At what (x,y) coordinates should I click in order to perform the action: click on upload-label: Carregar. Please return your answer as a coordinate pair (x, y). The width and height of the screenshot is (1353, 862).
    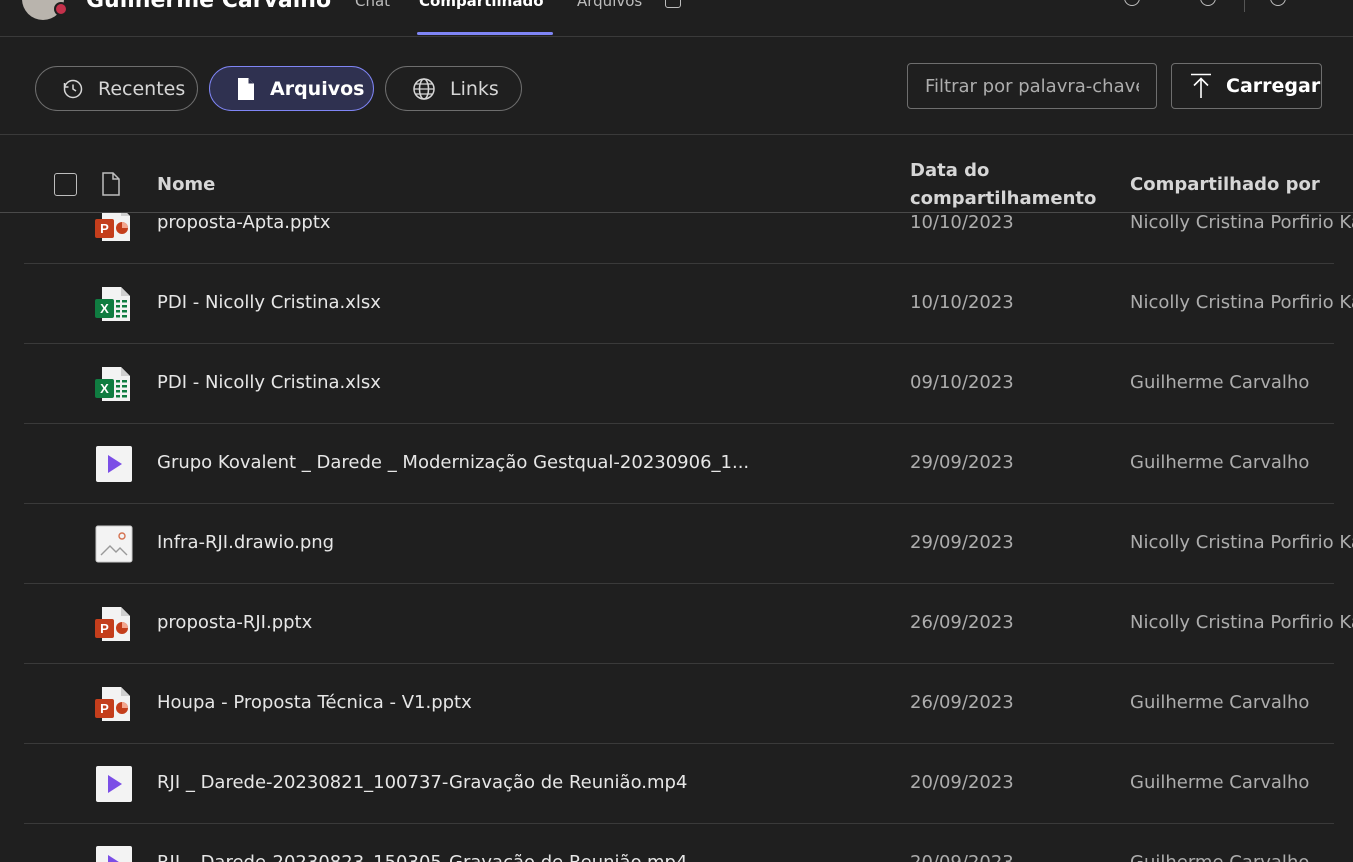
    Looking at the image, I should click on (1273, 86).